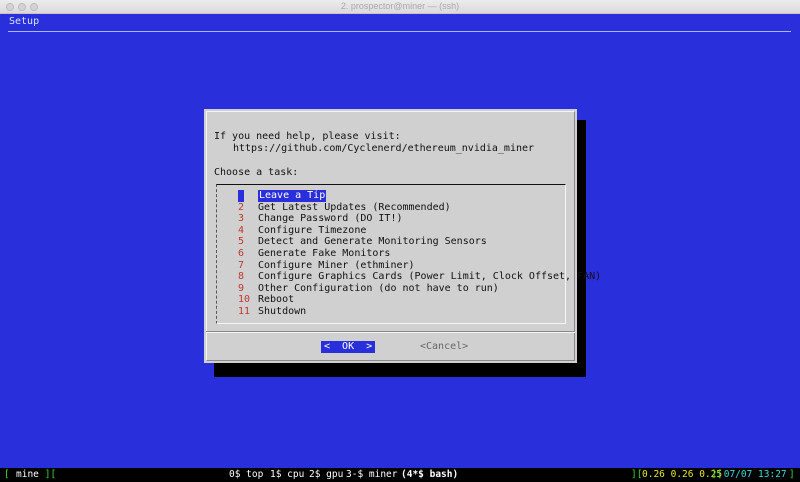 This screenshot has height=482, width=800. What do you see at coordinates (330, 219) in the screenshot?
I see `task-menu-item-label: Change Password (DO IT!)` at bounding box center [330, 219].